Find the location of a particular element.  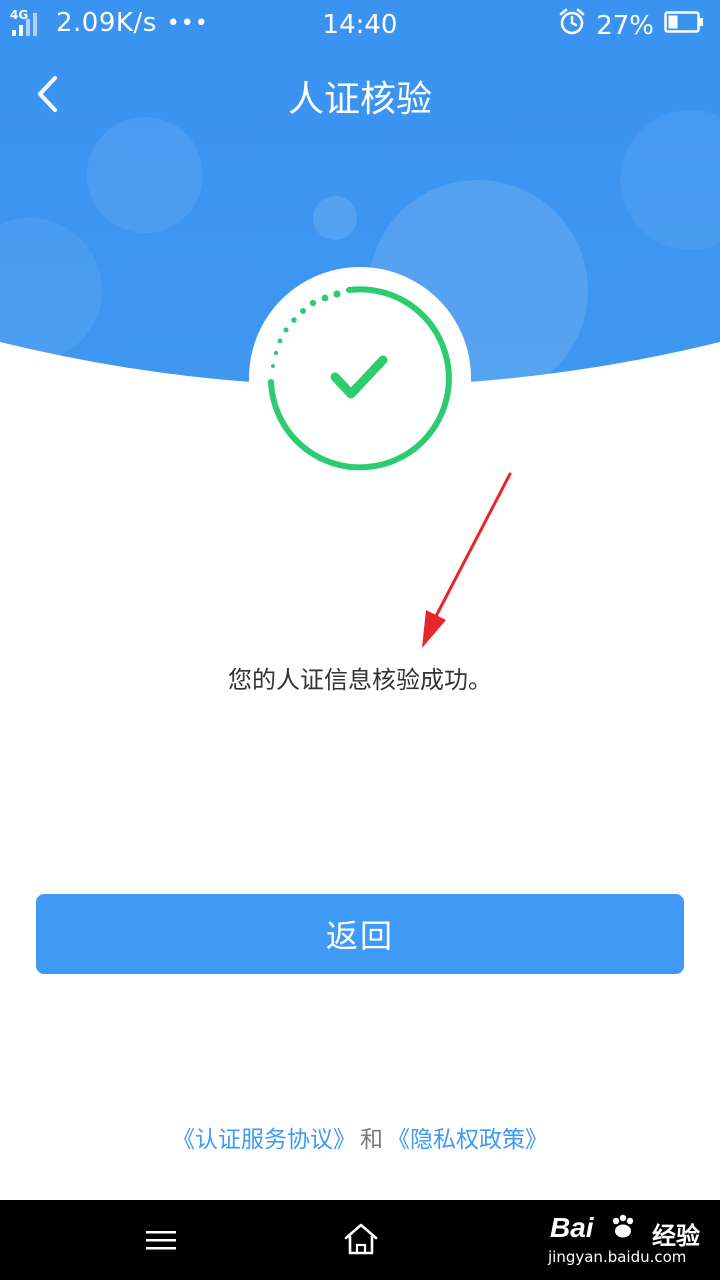

battery-percent: 27% is located at coordinates (625, 25).